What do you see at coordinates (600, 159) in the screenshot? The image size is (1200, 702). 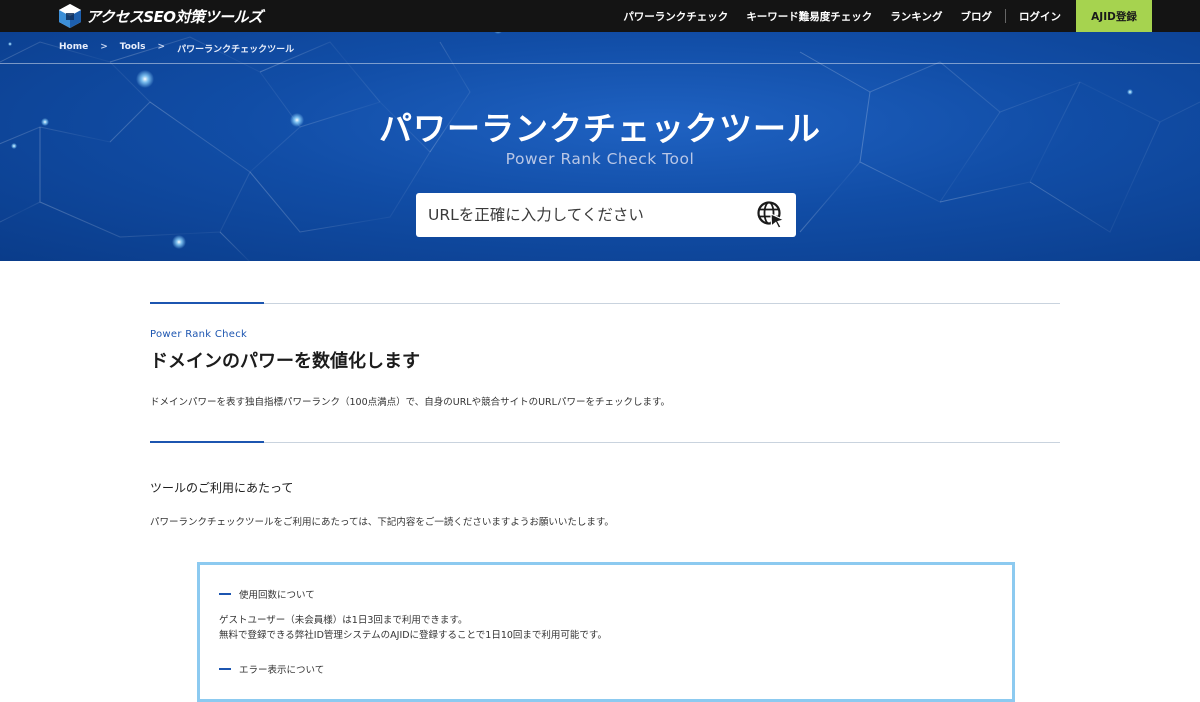 I see `page-subtitle: Power Rank Check Tool` at bounding box center [600, 159].